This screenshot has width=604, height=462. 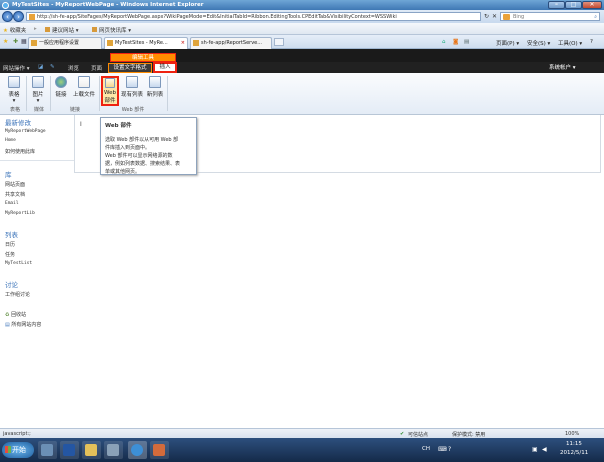 What do you see at coordinates (279, 42) in the screenshot?
I see `new-tab-button` at bounding box center [279, 42].